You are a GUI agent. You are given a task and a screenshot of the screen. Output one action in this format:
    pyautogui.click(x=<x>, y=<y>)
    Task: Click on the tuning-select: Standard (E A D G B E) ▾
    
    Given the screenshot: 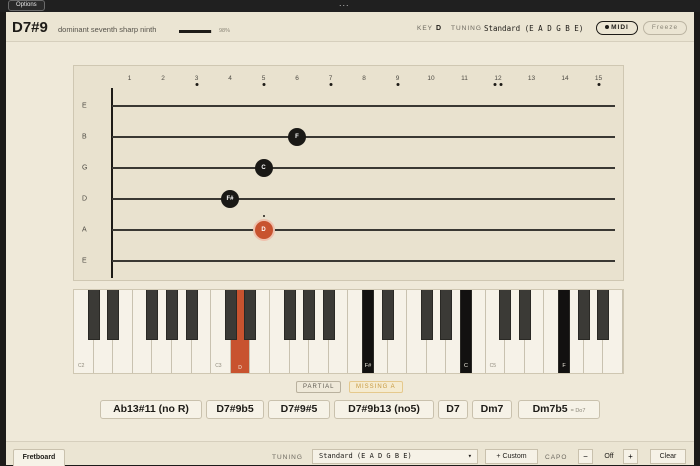 What is the action you would take?
    pyautogui.click(x=395, y=456)
    